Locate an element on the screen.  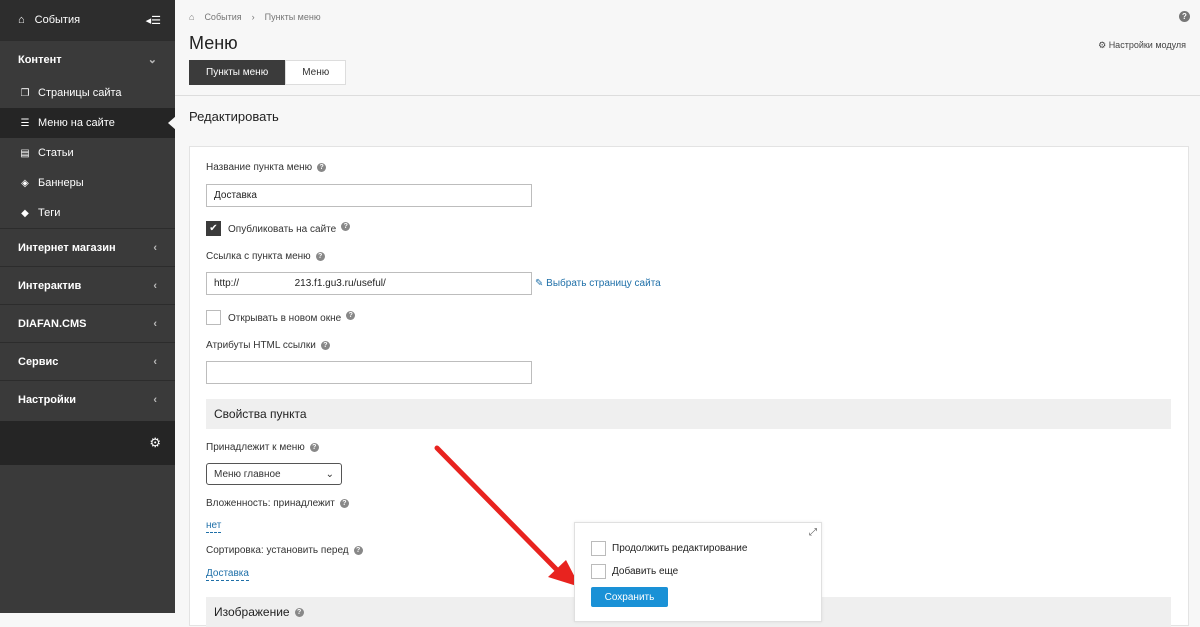
continue-editing-checkbox is located at coordinates (598, 548).